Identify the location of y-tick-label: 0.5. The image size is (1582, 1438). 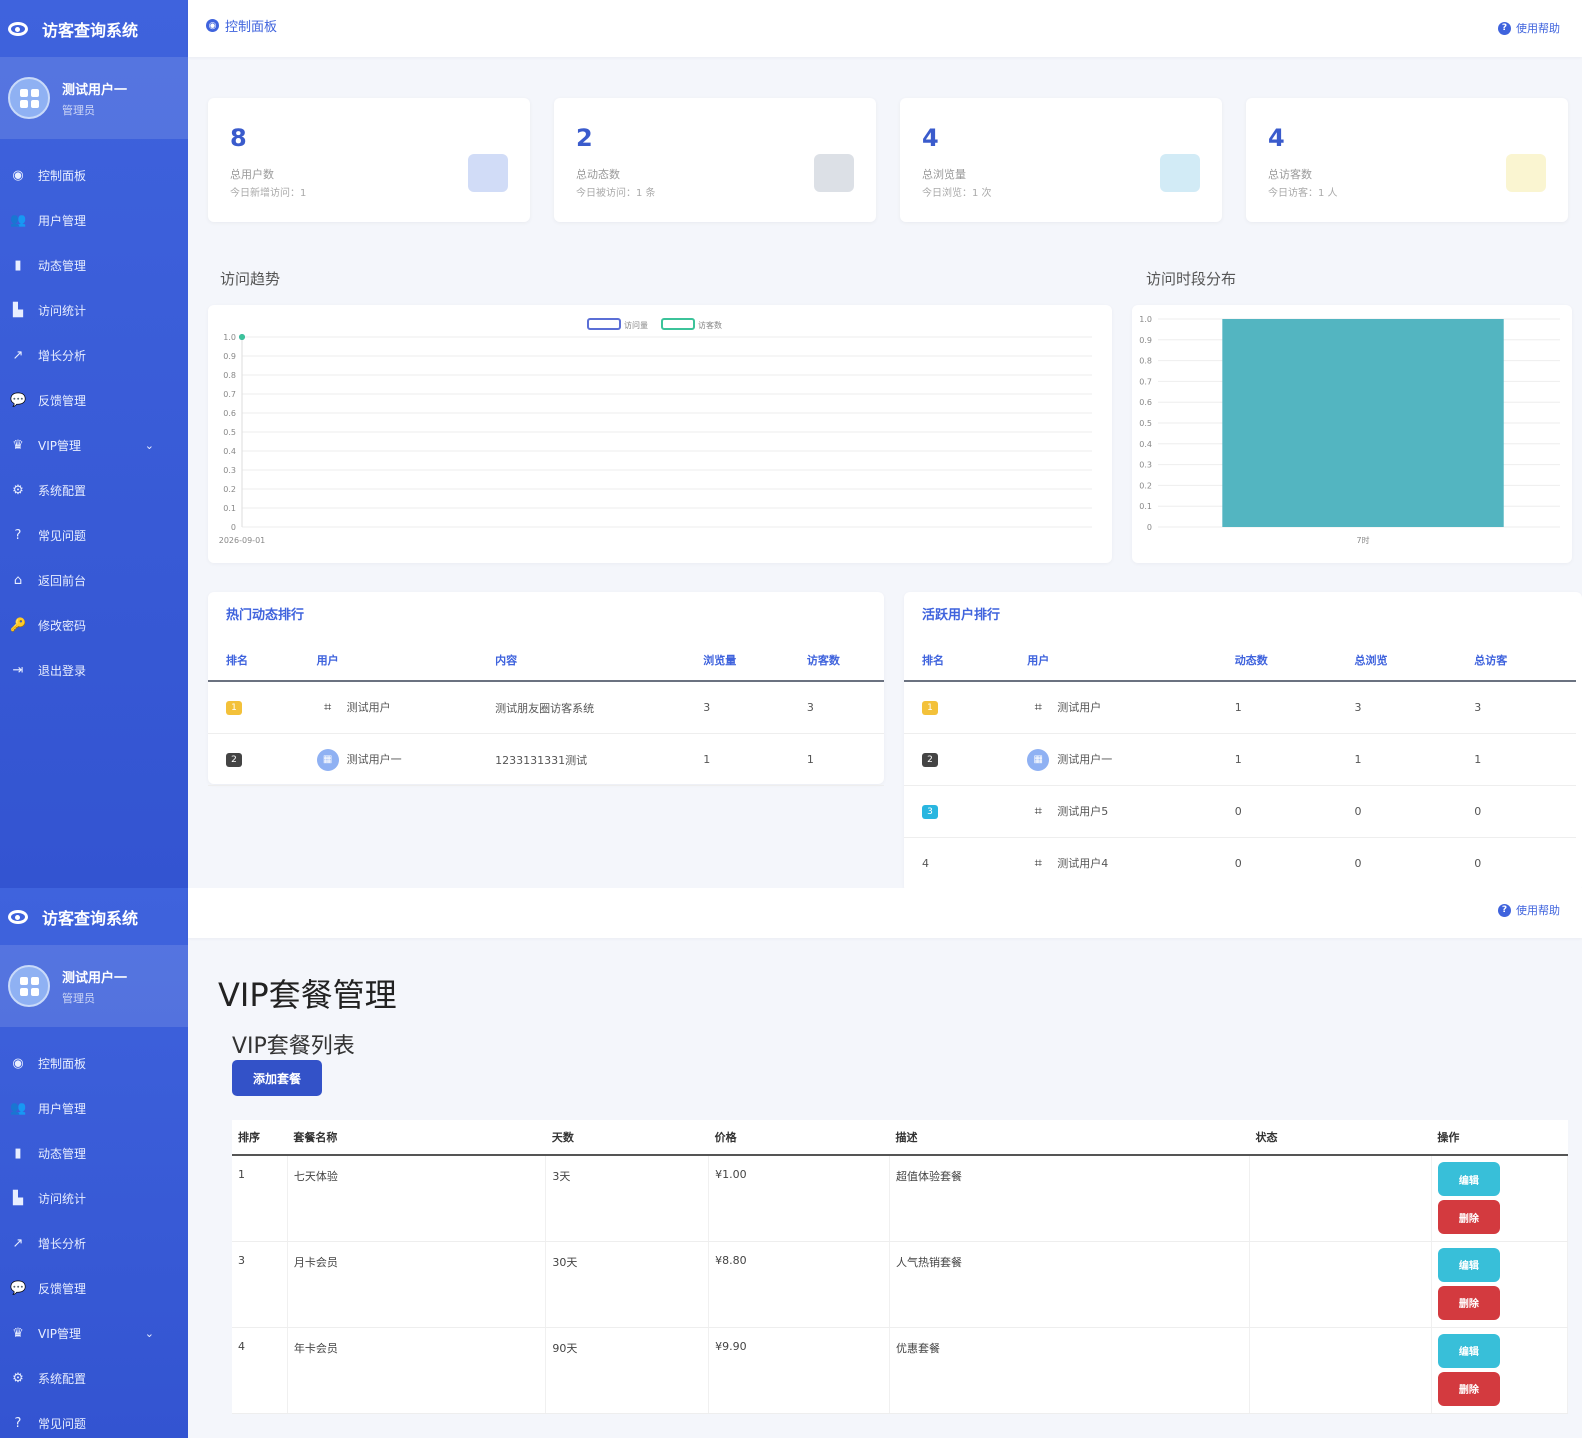
(229, 432).